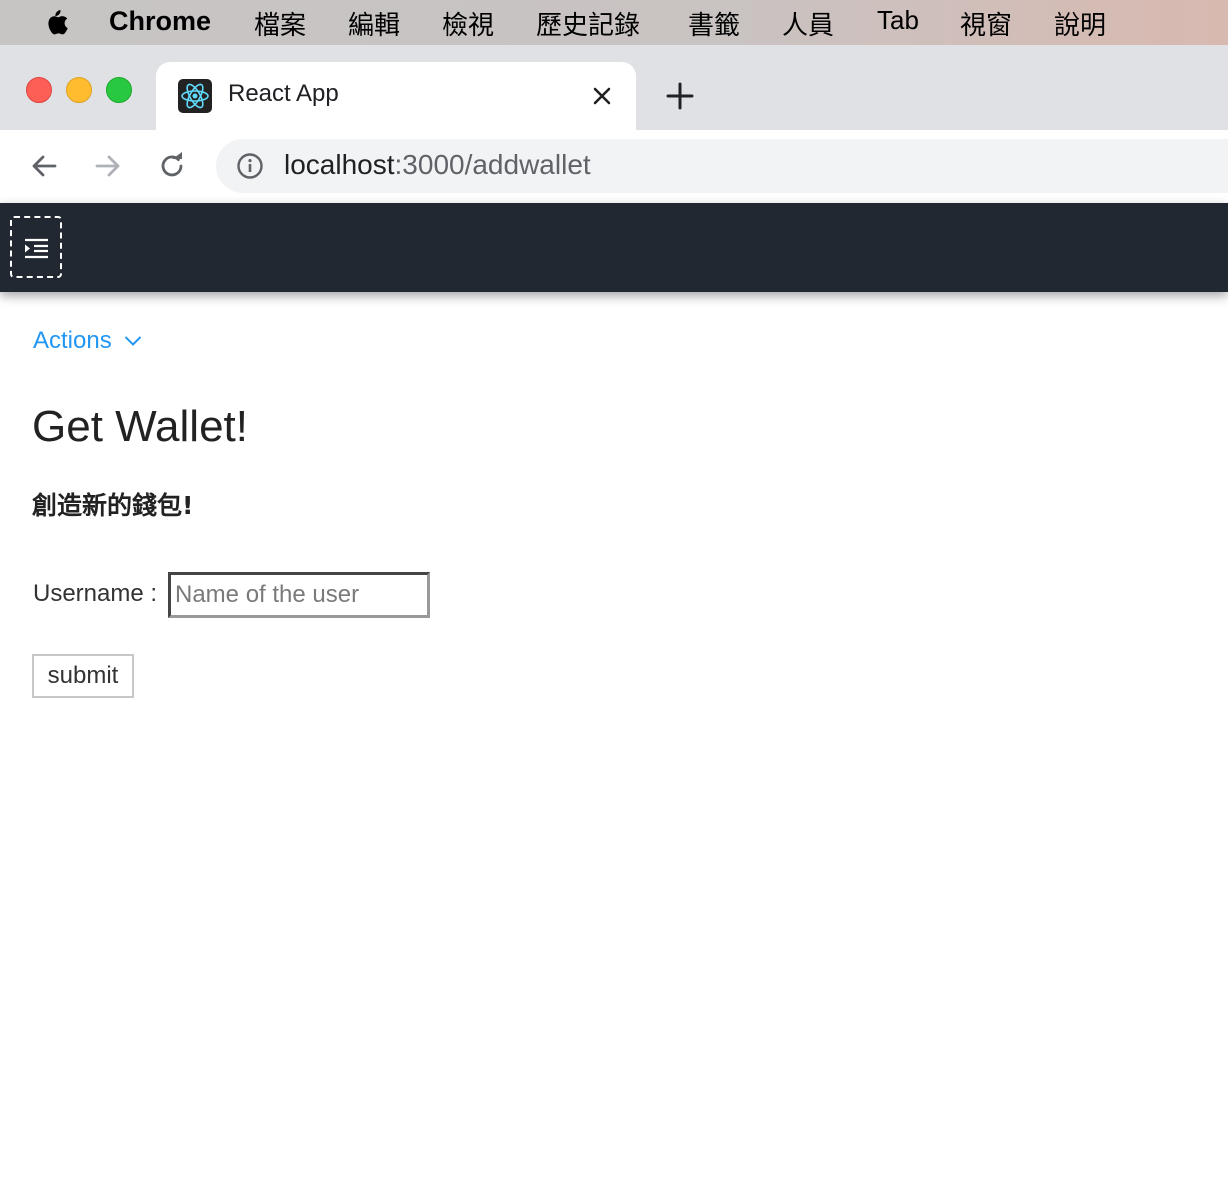  What do you see at coordinates (898, 20) in the screenshot?
I see `menu-item-tab: Tab` at bounding box center [898, 20].